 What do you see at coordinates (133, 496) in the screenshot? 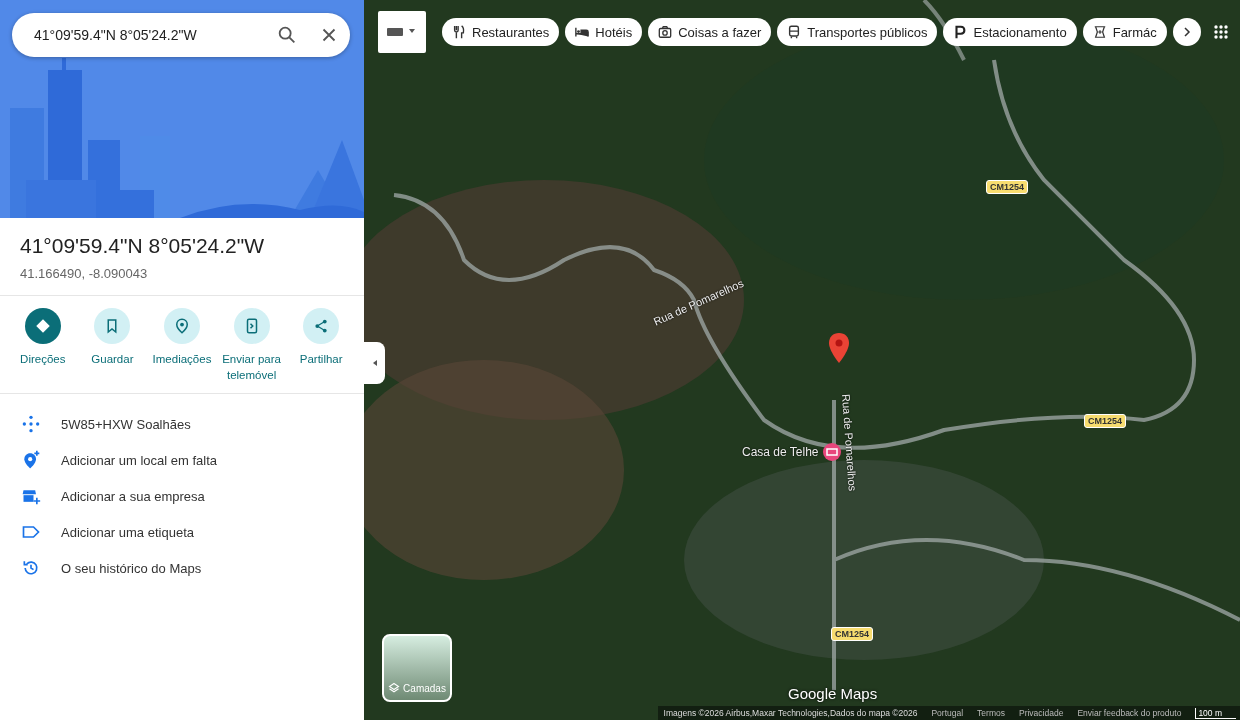
I see `detail-link: Adicionar a sua empresa` at bounding box center [133, 496].